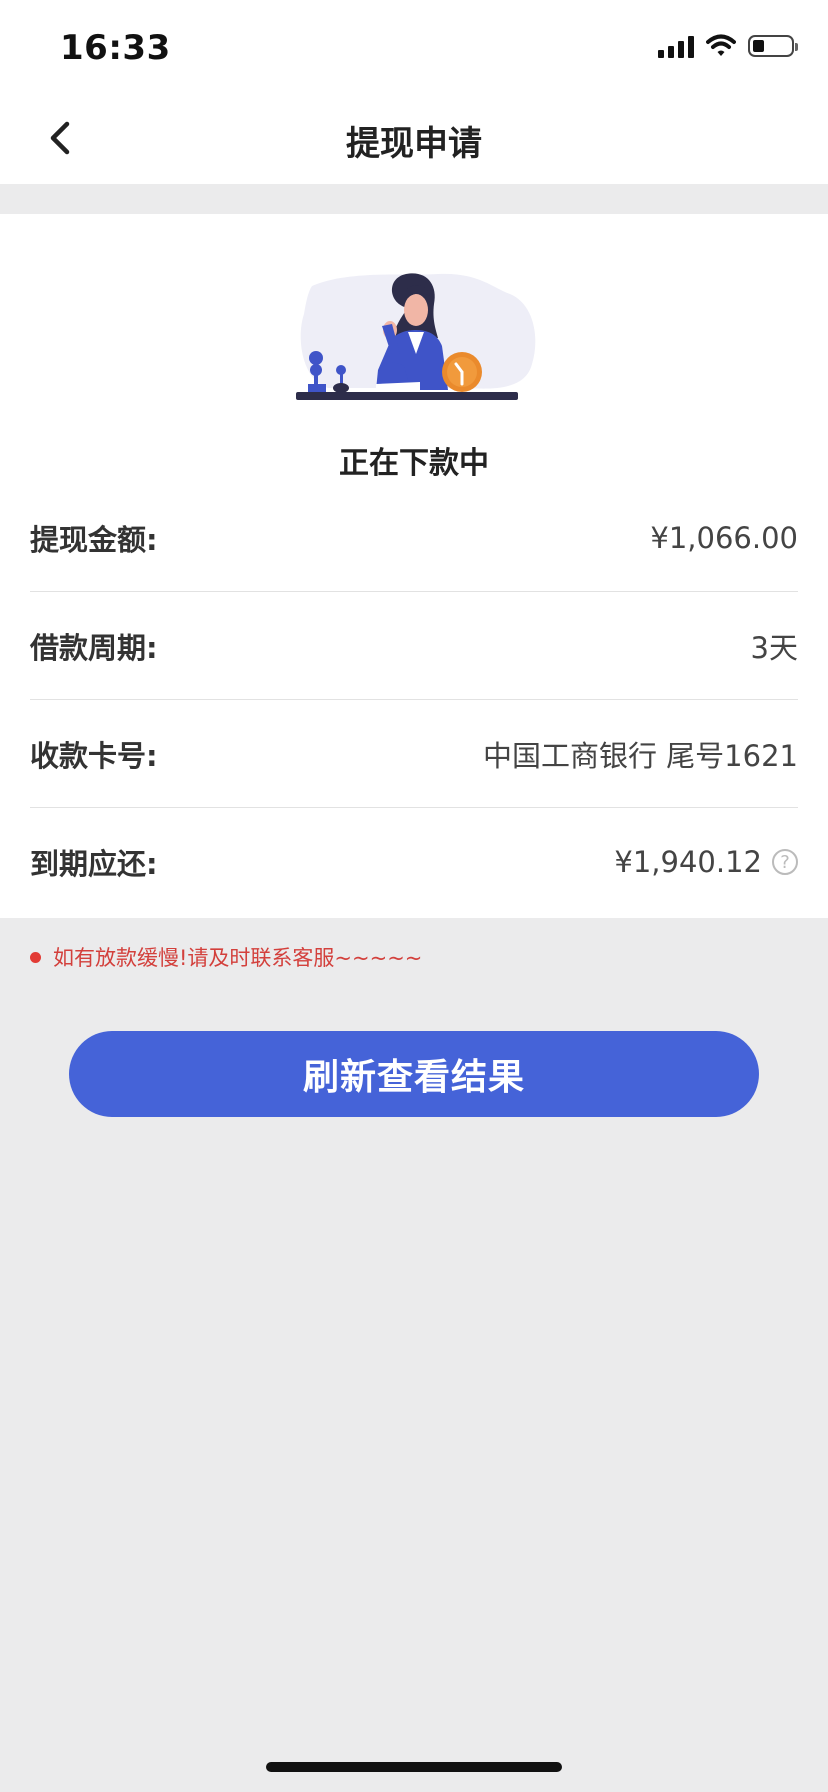  Describe the element at coordinates (238, 958) in the screenshot. I see `notice-text: 如有放款缓慢!请及时联系客服~~~~~` at that location.